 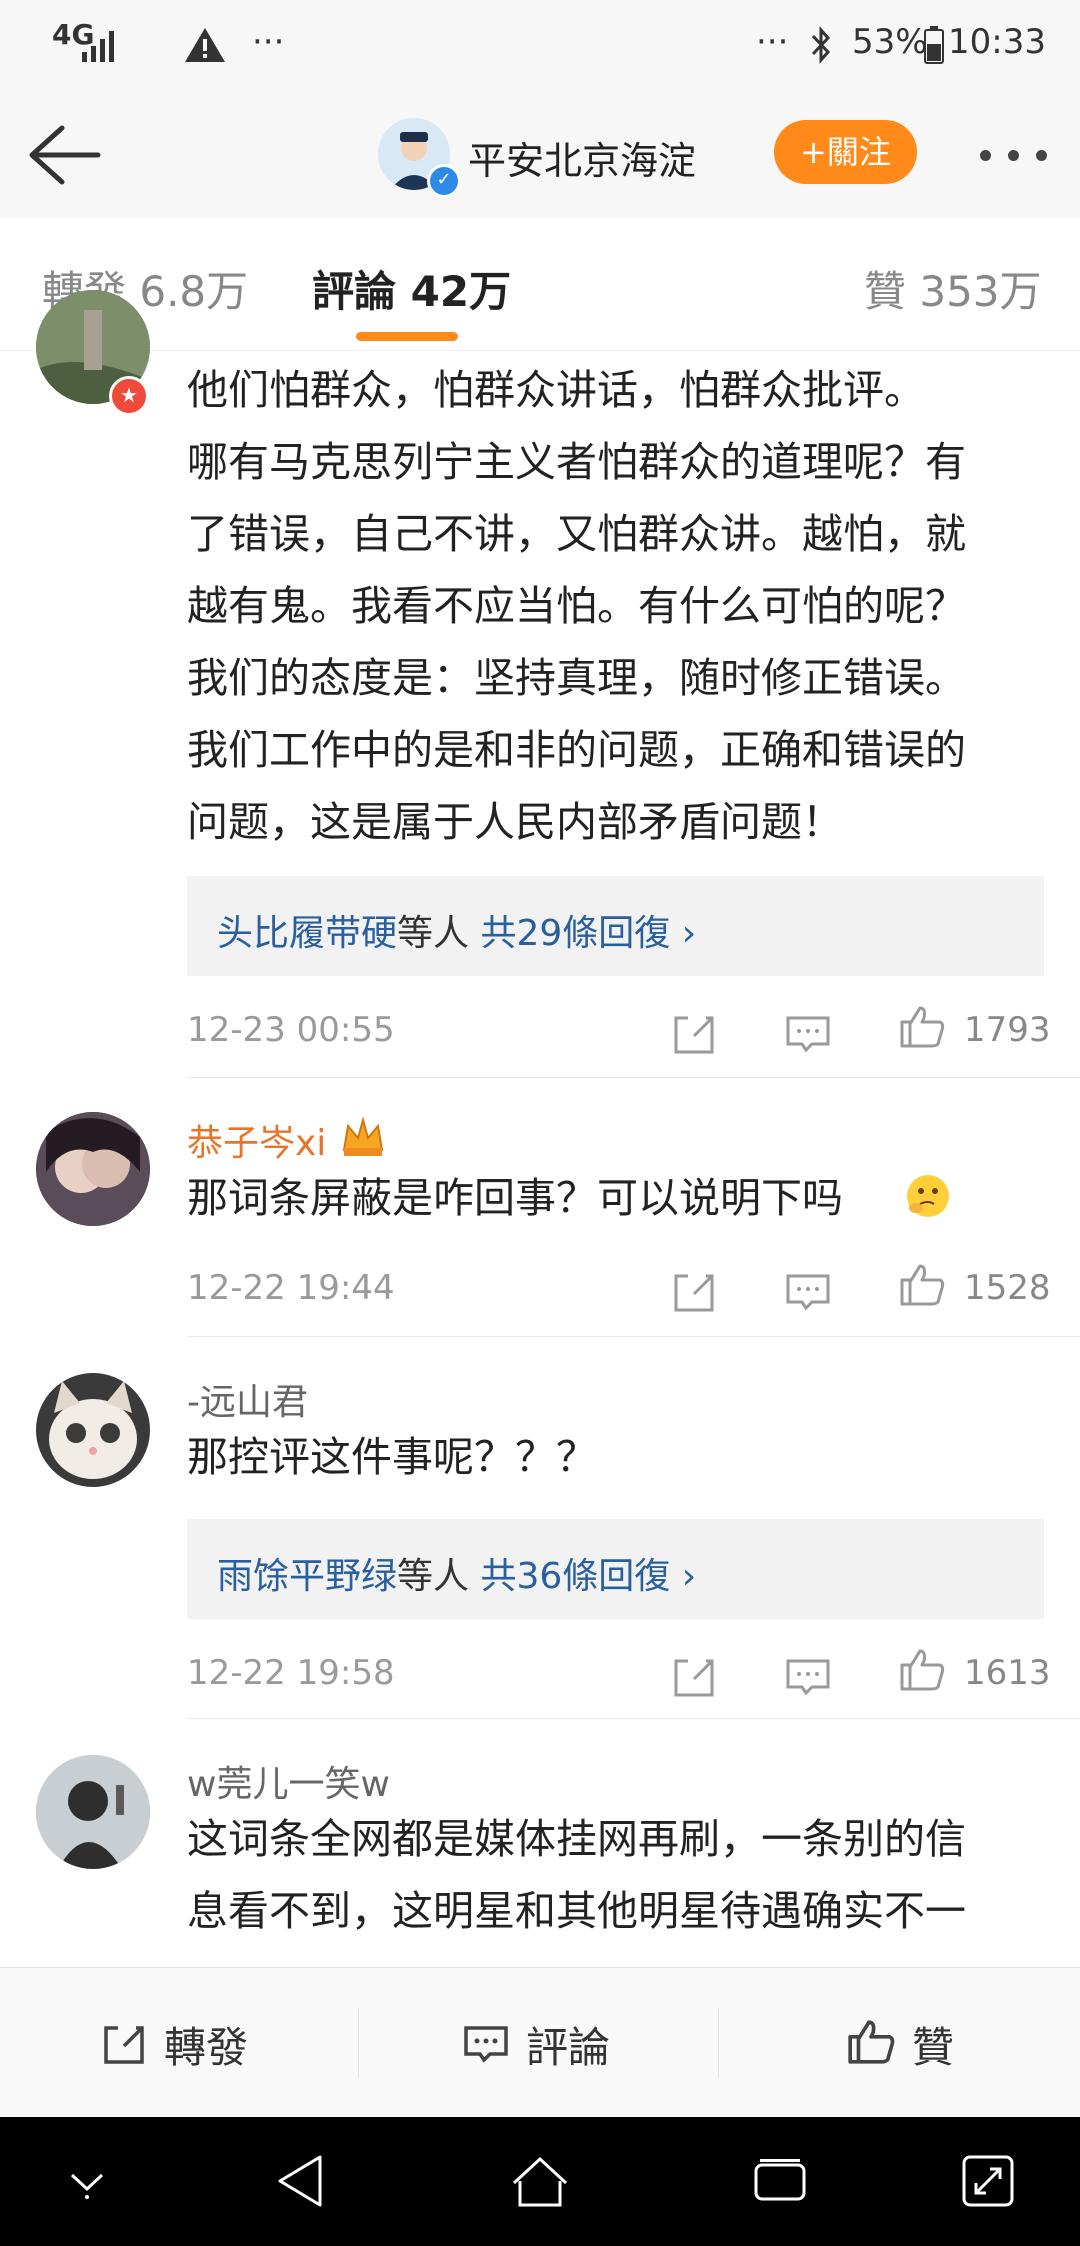 I want to click on comment-button: 評論, so click(x=543, y=2043).